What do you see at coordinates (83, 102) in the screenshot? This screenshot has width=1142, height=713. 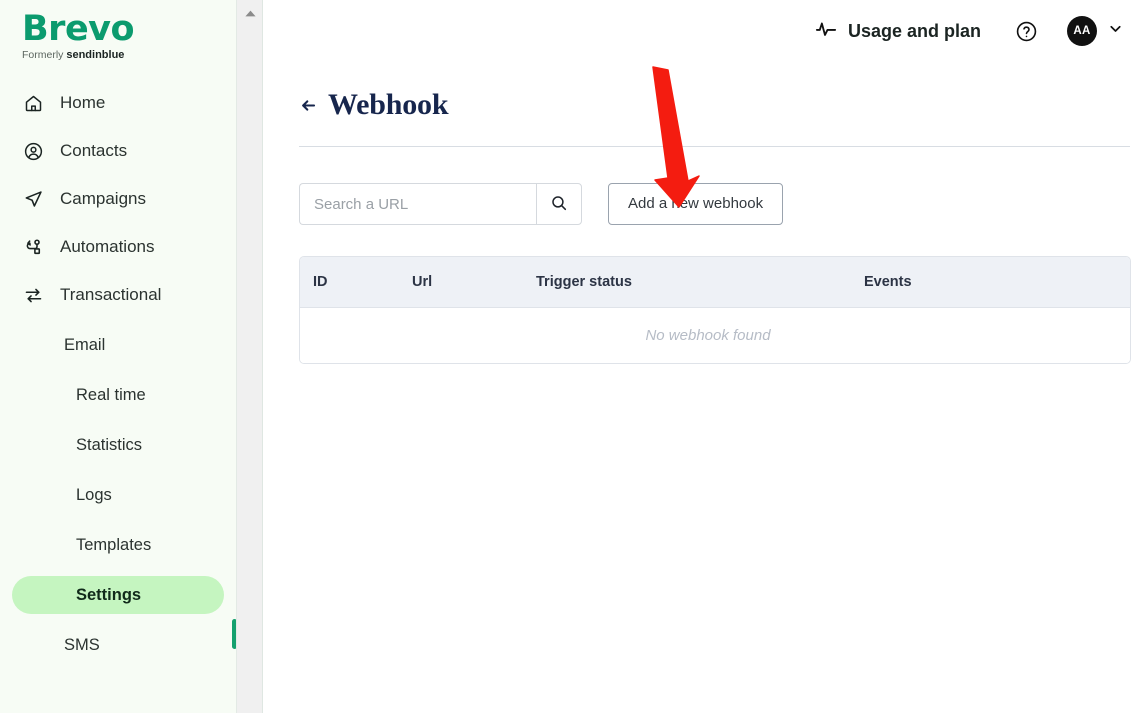 I see `sidebar-item-label: Home` at bounding box center [83, 102].